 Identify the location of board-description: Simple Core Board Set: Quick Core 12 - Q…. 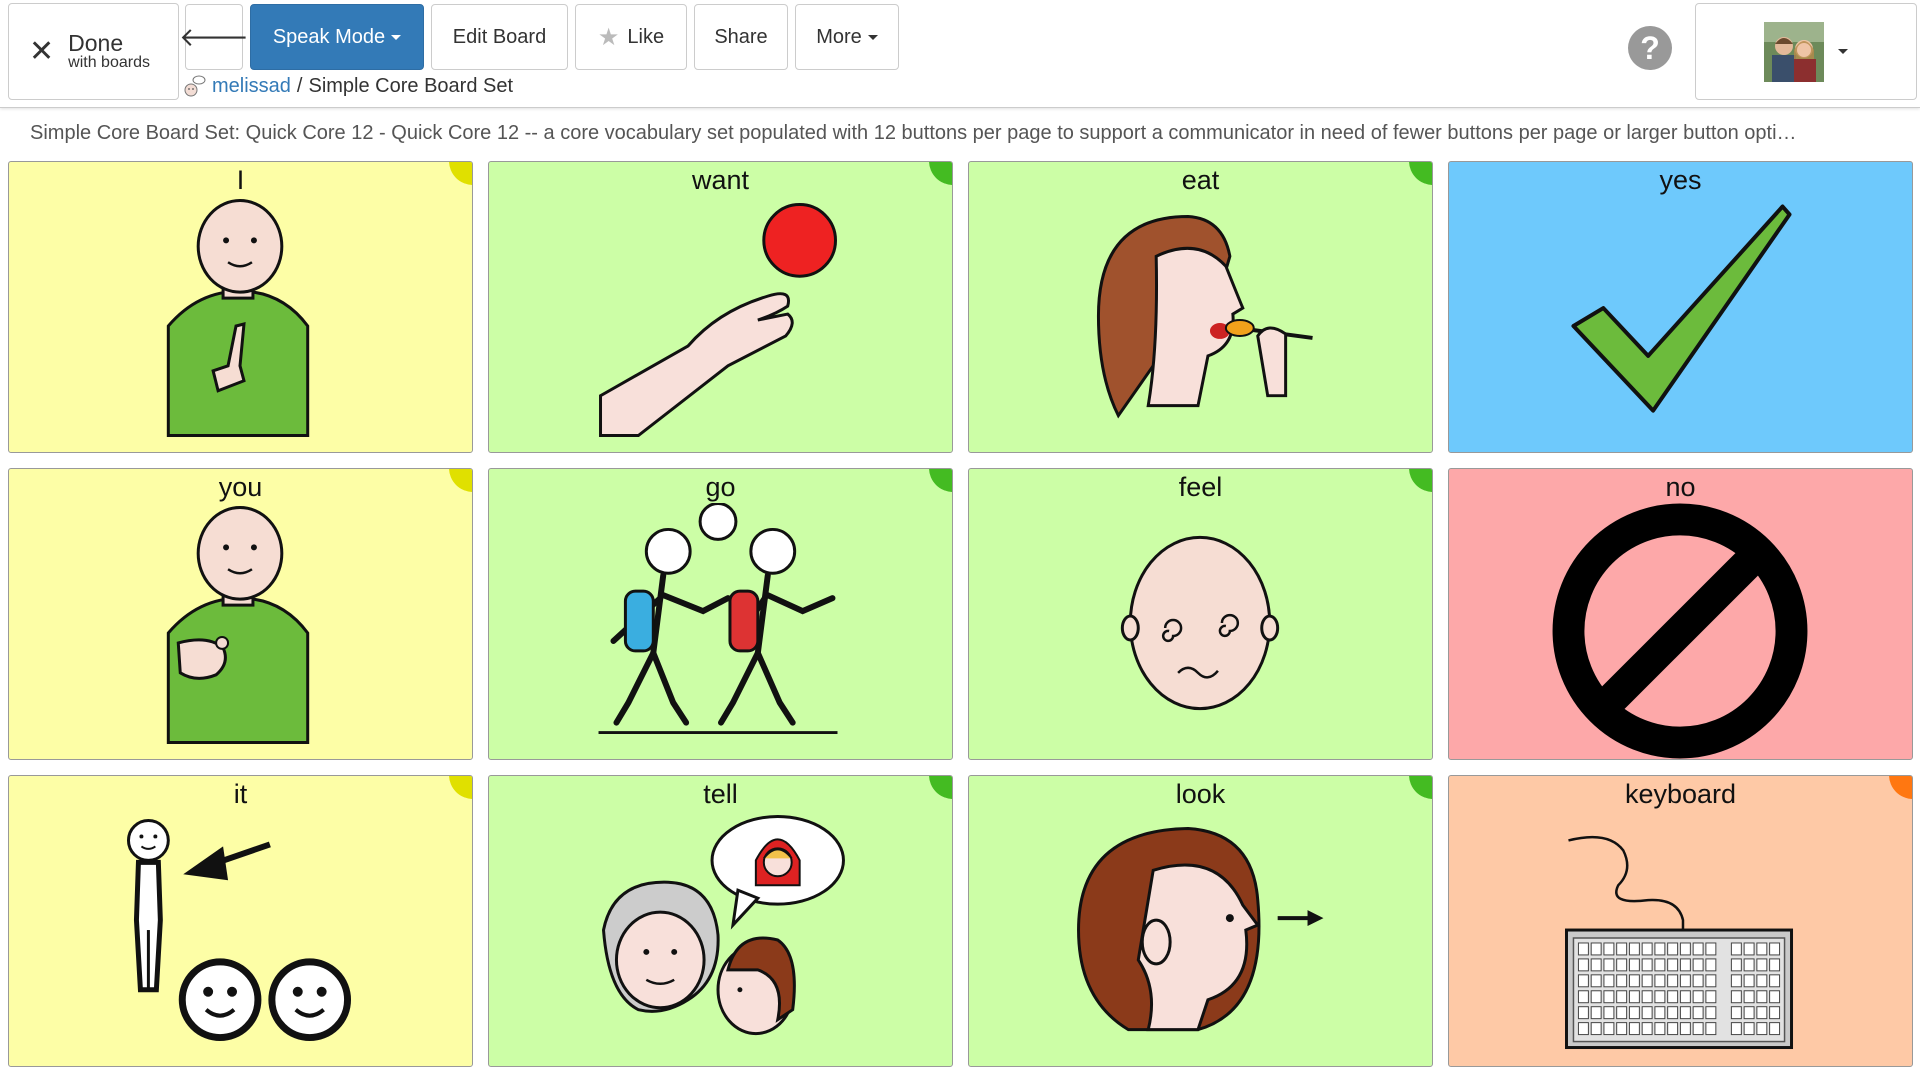
(913, 133).